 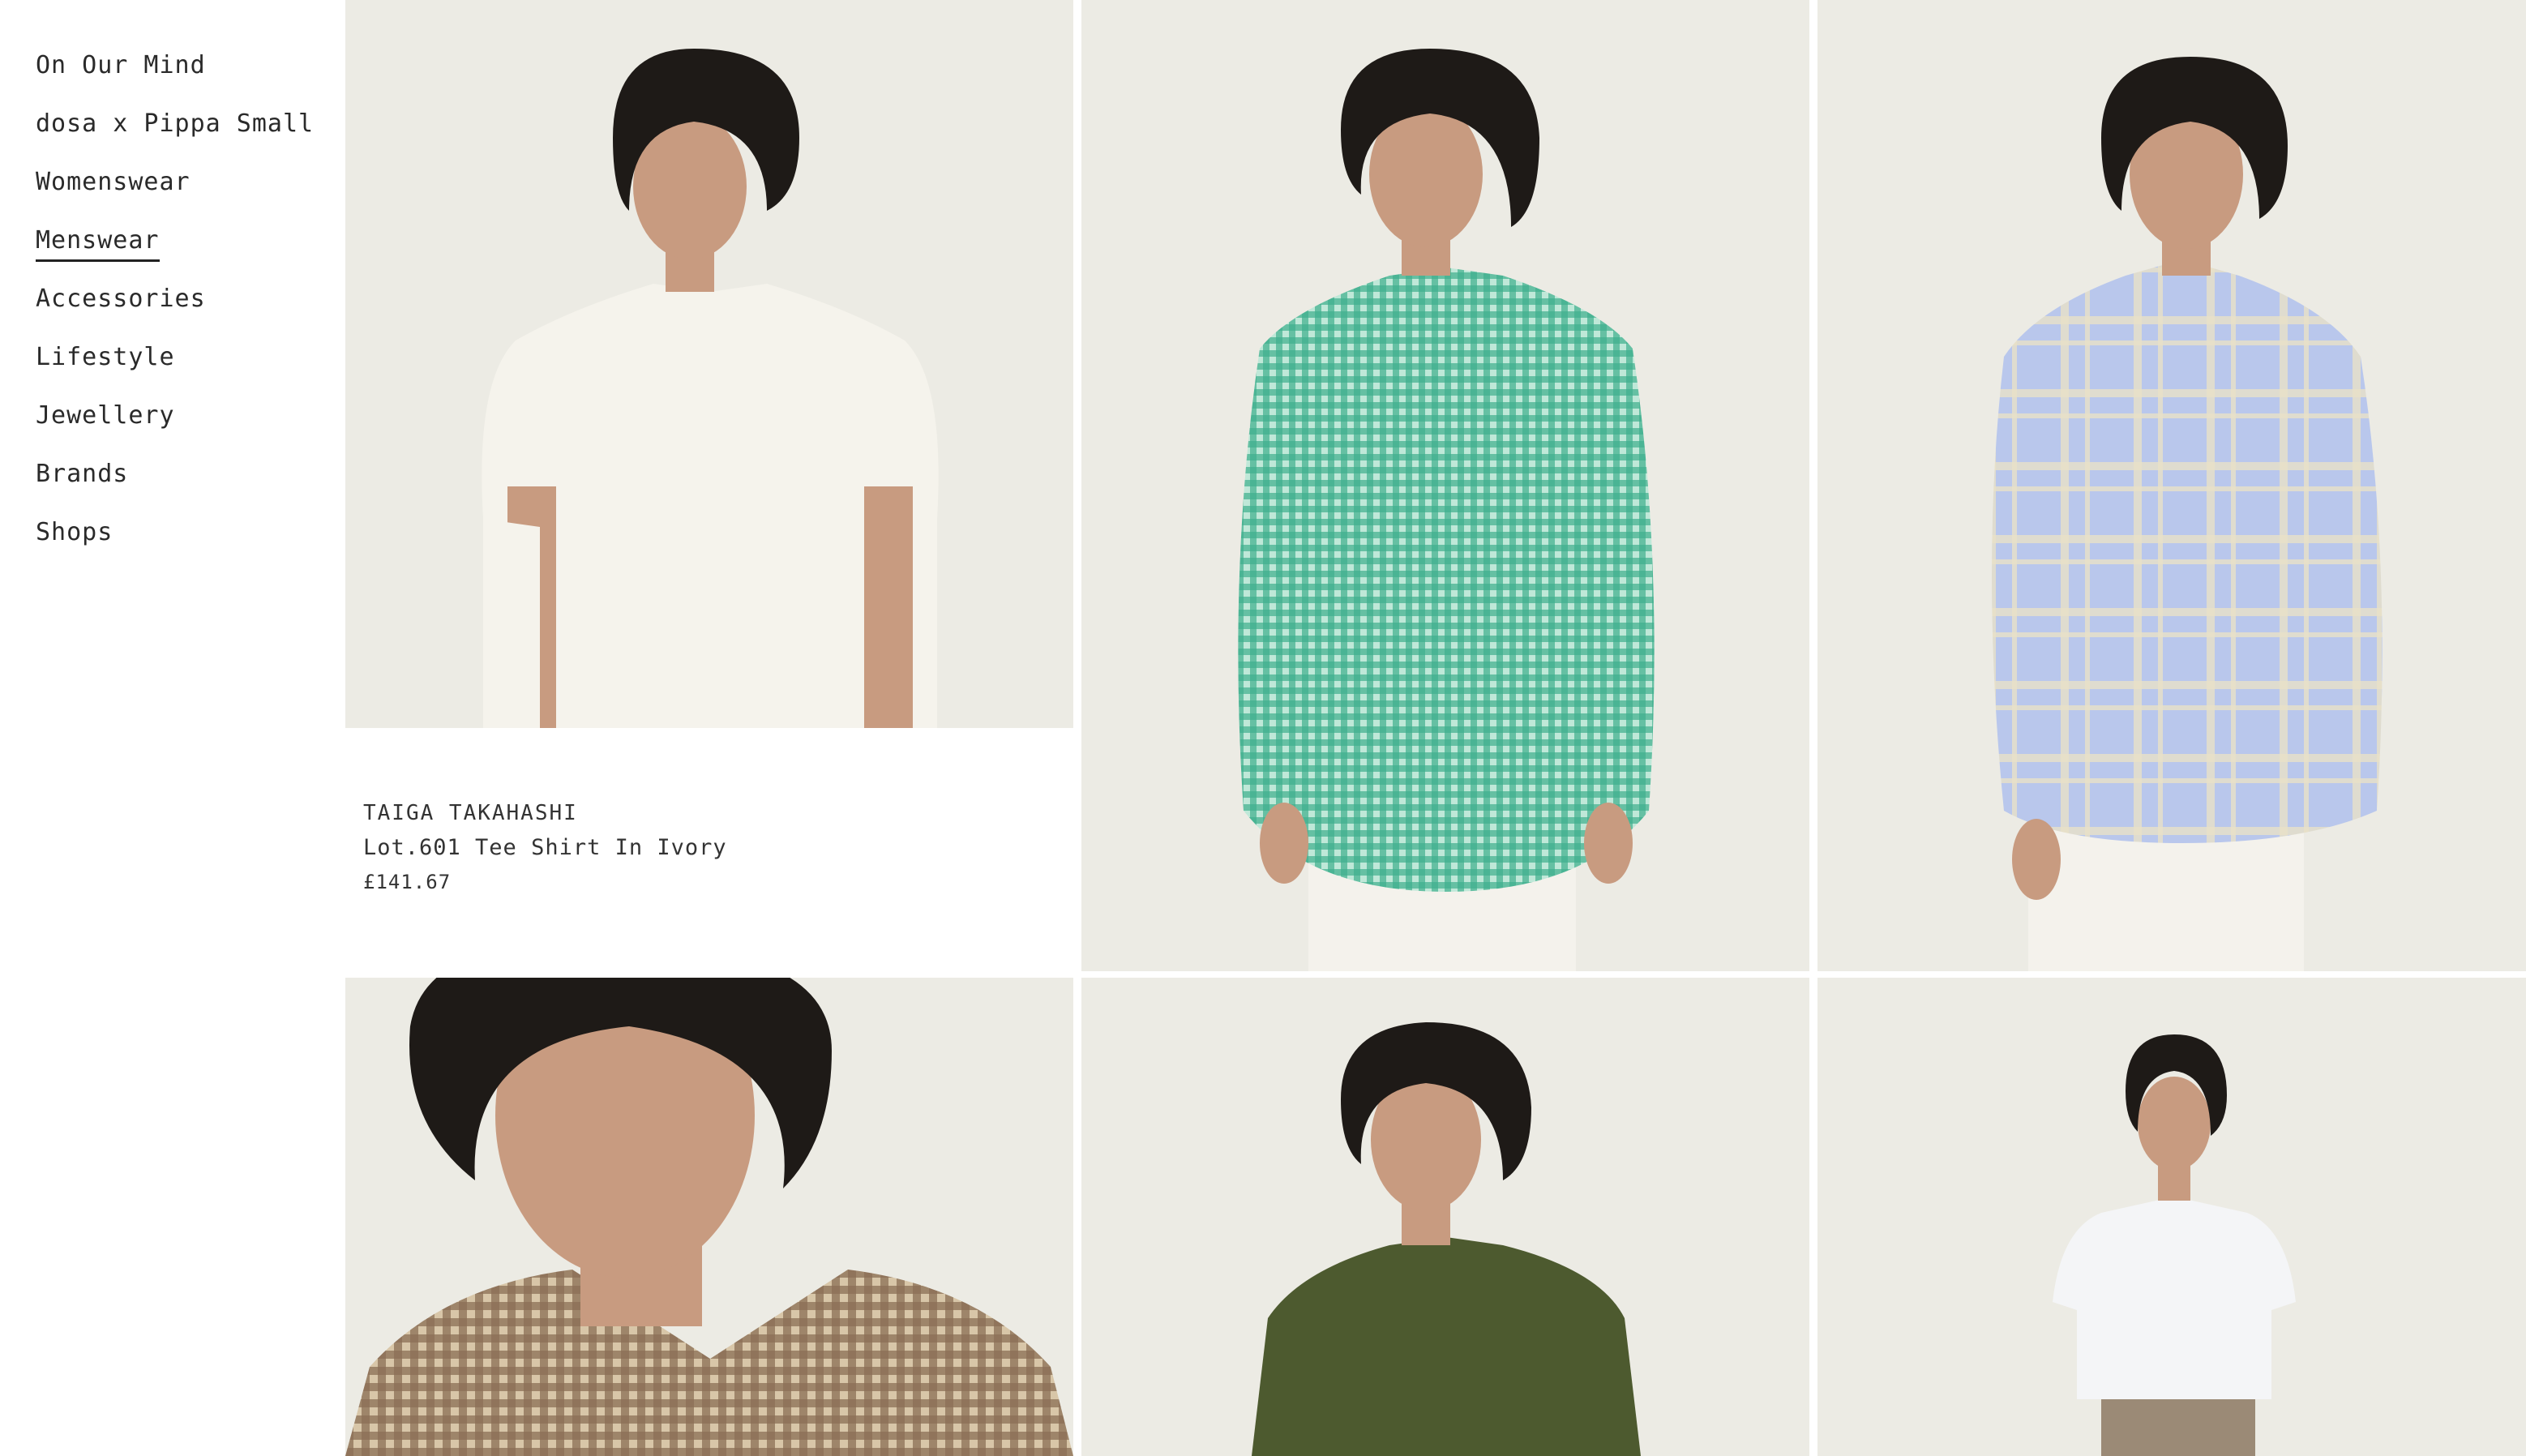 I want to click on nav-item-label: dosa x Pippa Small, so click(x=175, y=124).